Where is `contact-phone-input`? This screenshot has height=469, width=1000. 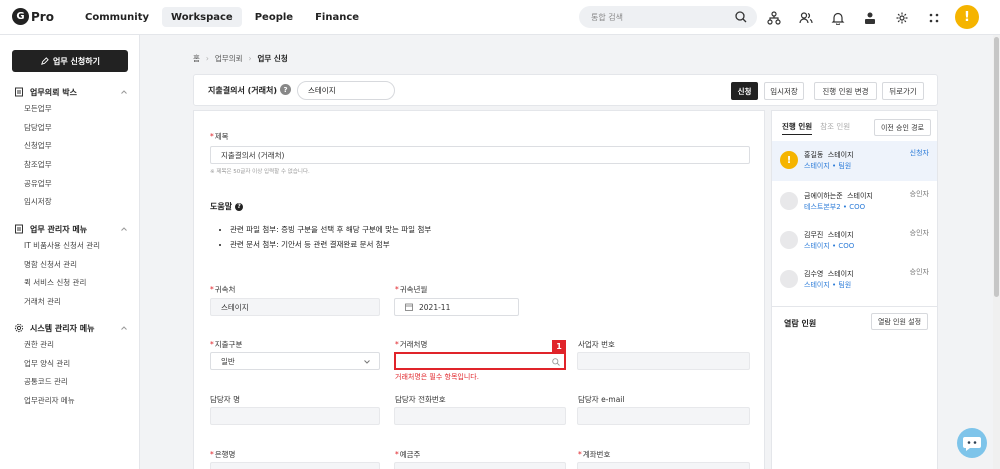 contact-phone-input is located at coordinates (480, 416).